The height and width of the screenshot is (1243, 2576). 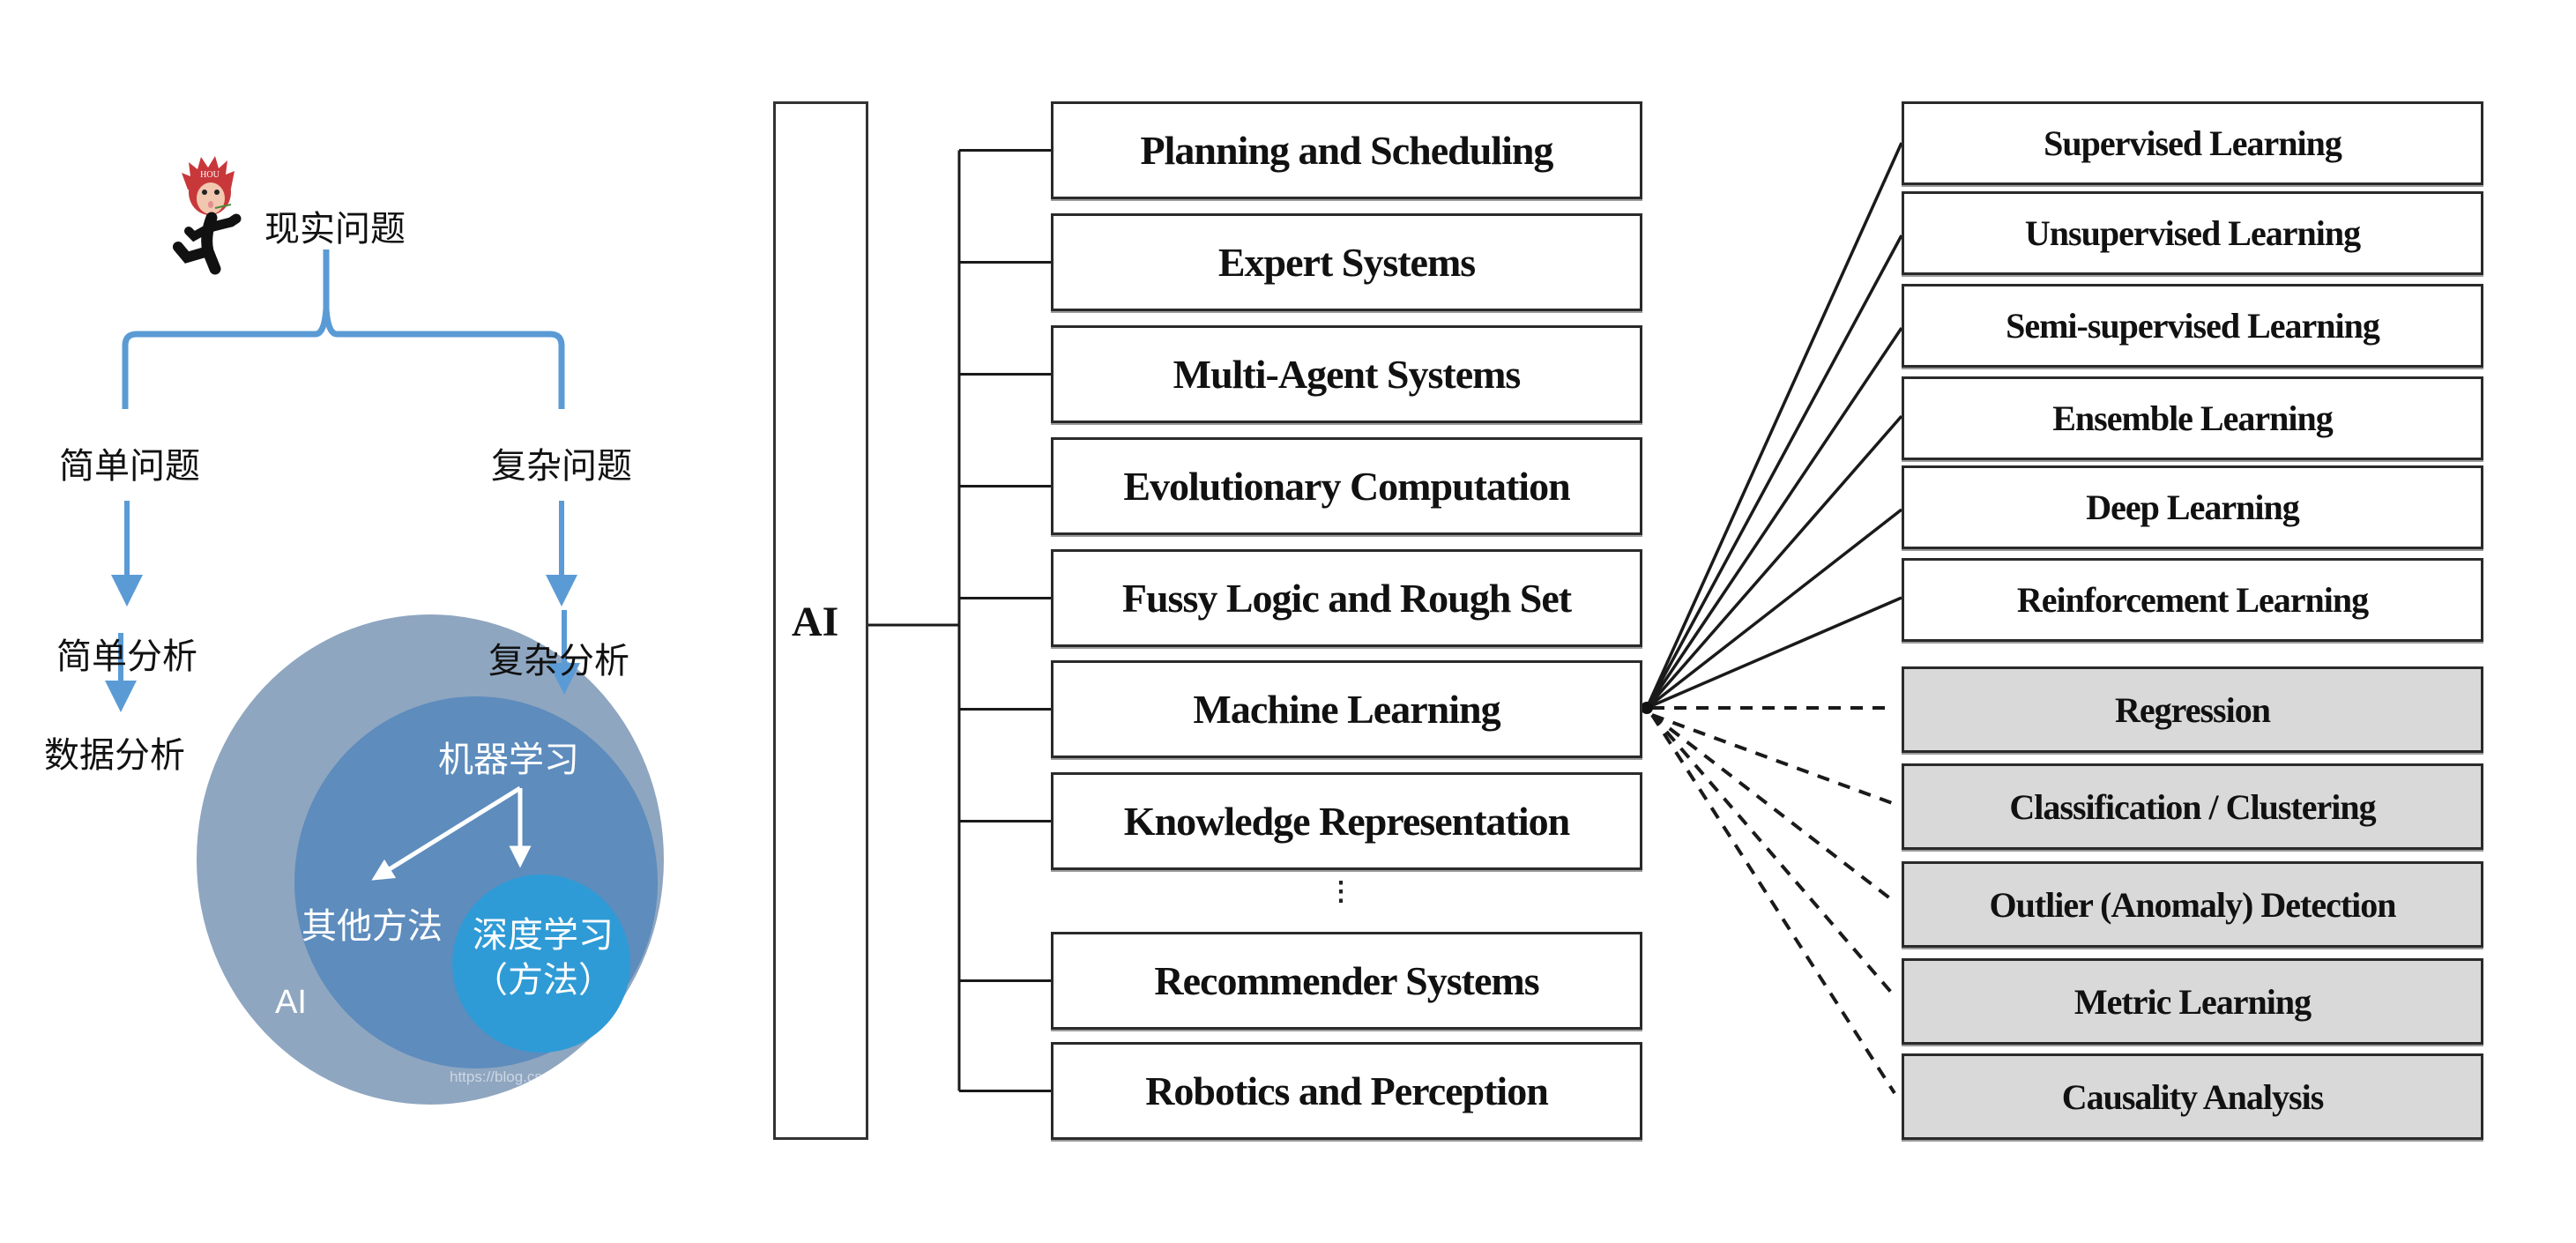 What do you see at coordinates (1346, 709) in the screenshot?
I see `category-box-machine-learning: Machine Learning` at bounding box center [1346, 709].